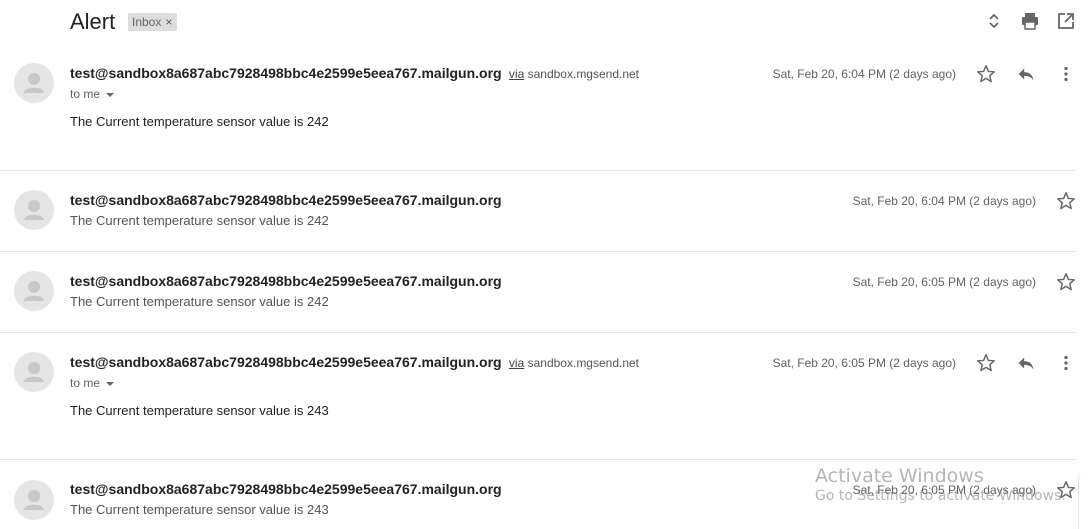 The height and width of the screenshot is (529, 1089). I want to click on thread-header: Alert Inbox ×, so click(544, 22).